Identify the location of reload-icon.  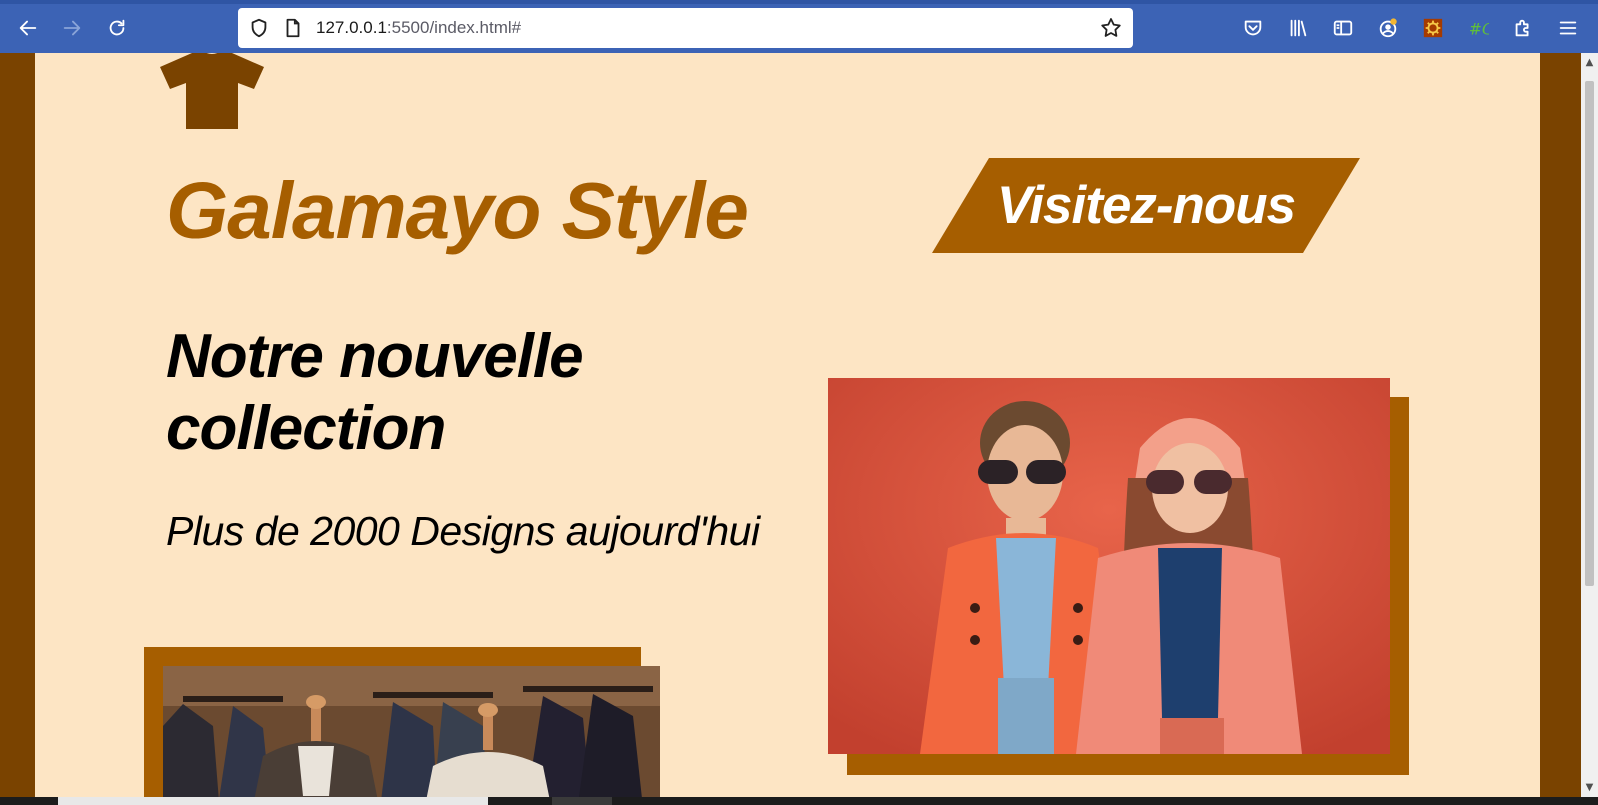
(117, 27).